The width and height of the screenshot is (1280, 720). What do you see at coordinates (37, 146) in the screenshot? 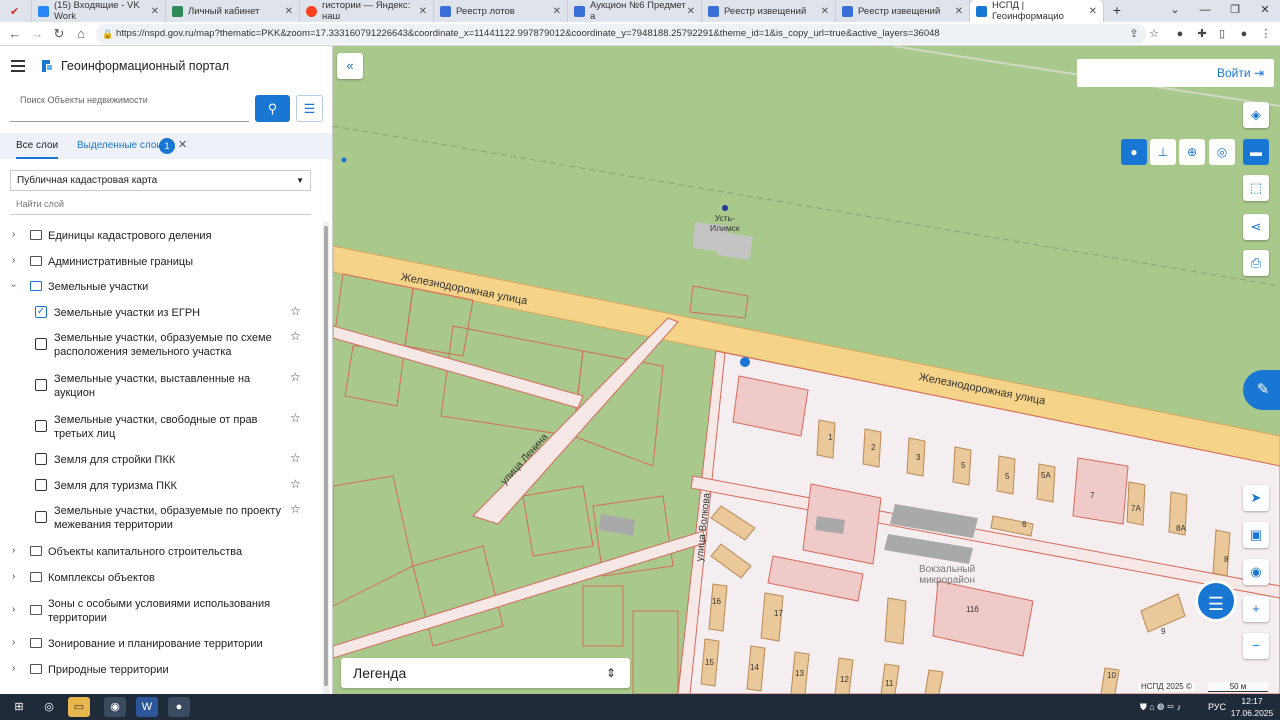
I see `tab-all-layers: Все слои` at bounding box center [37, 146].